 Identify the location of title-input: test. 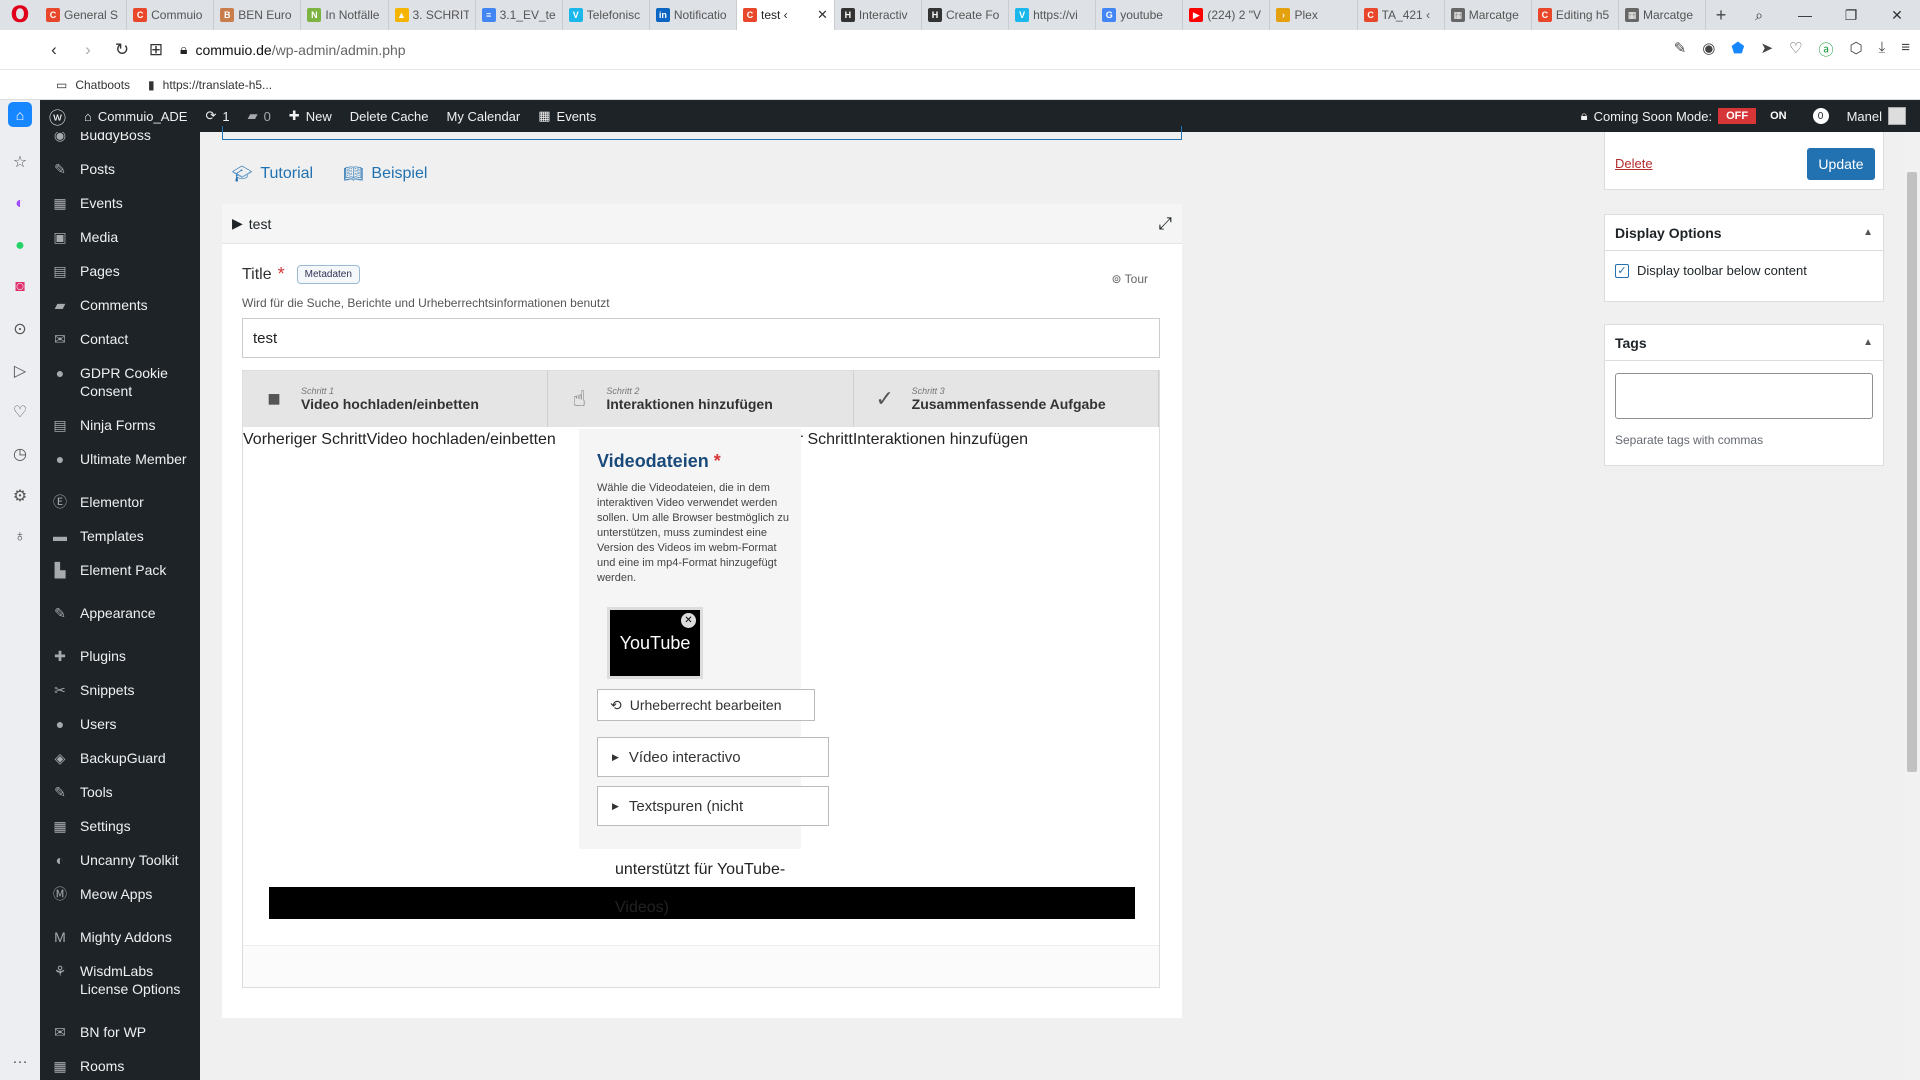
(701, 338).